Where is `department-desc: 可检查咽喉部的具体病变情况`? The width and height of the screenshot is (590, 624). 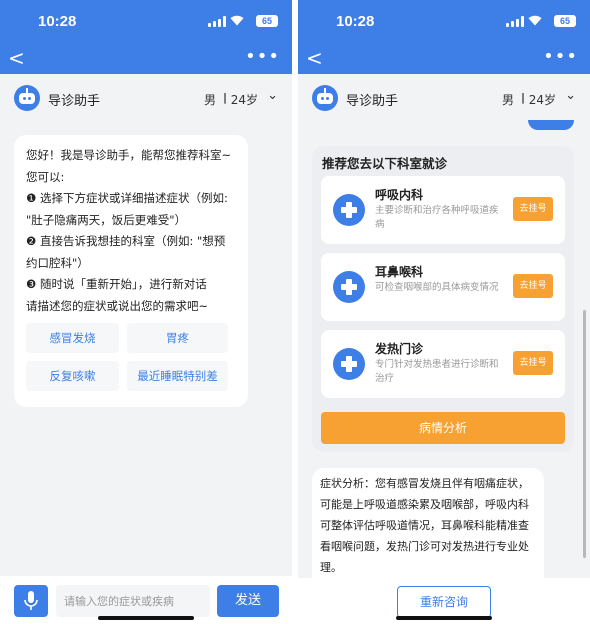 department-desc: 可检查咽喉部的具体病变情况 is located at coordinates (437, 287).